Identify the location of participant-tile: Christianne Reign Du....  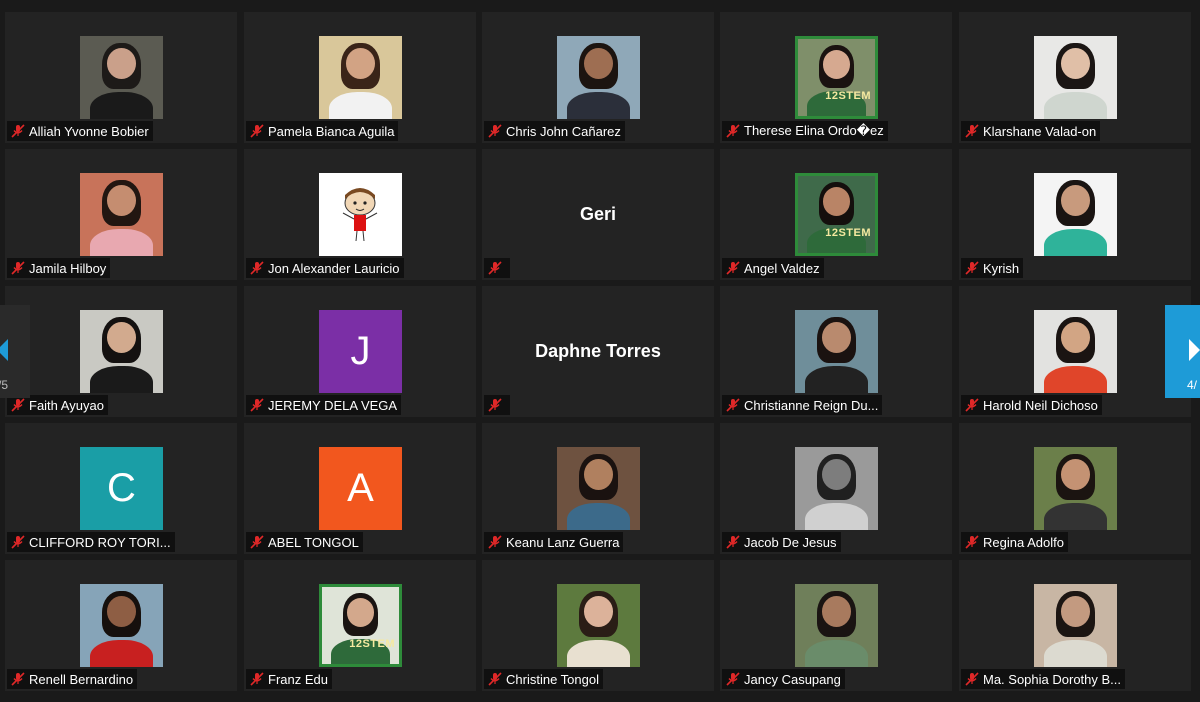
(836, 351).